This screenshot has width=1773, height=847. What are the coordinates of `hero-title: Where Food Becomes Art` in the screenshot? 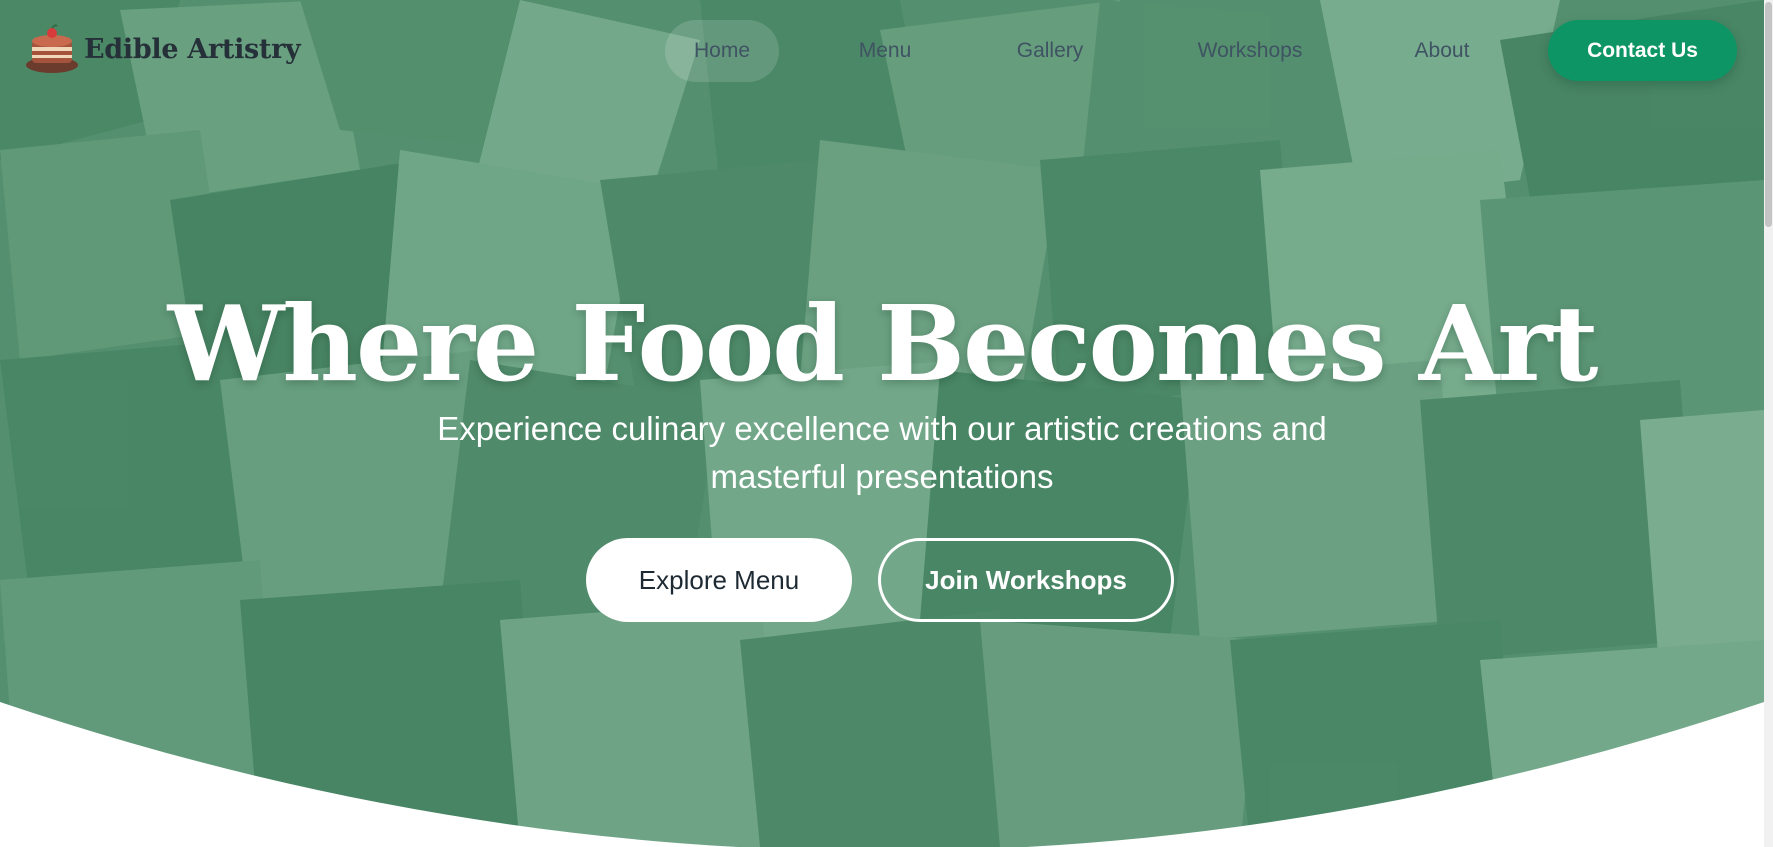 It's located at (883, 343).